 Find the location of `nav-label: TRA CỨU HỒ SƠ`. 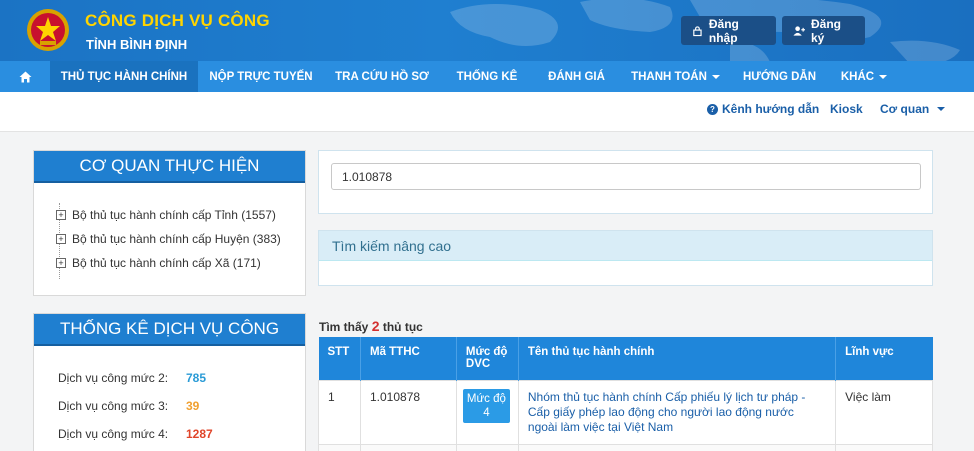

nav-label: TRA CỨU HỒ SƠ is located at coordinates (382, 76).